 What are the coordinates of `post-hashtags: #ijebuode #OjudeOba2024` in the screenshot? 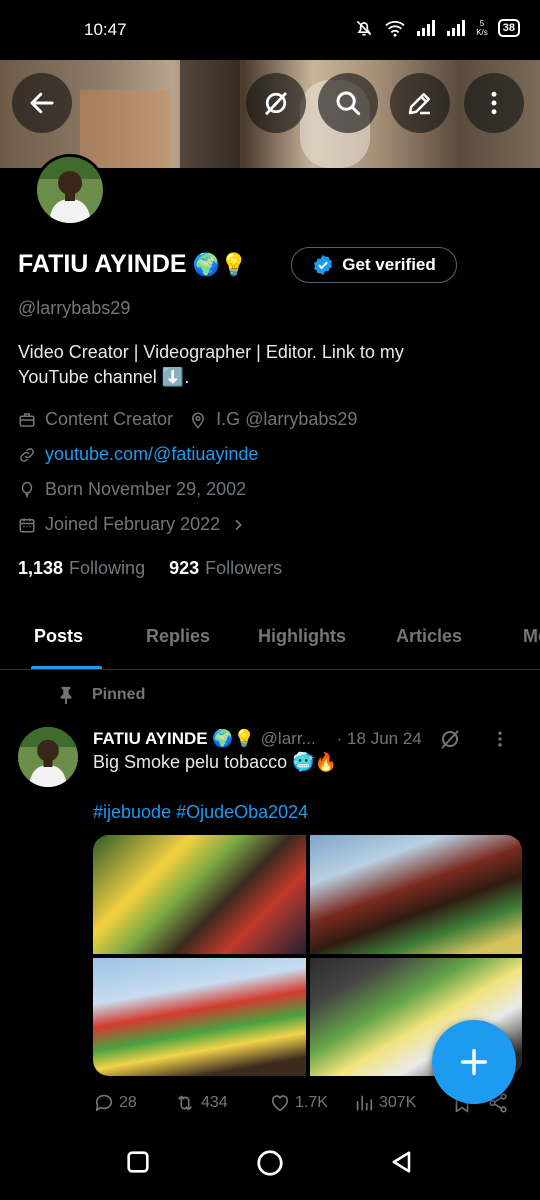 It's located at (200, 812).